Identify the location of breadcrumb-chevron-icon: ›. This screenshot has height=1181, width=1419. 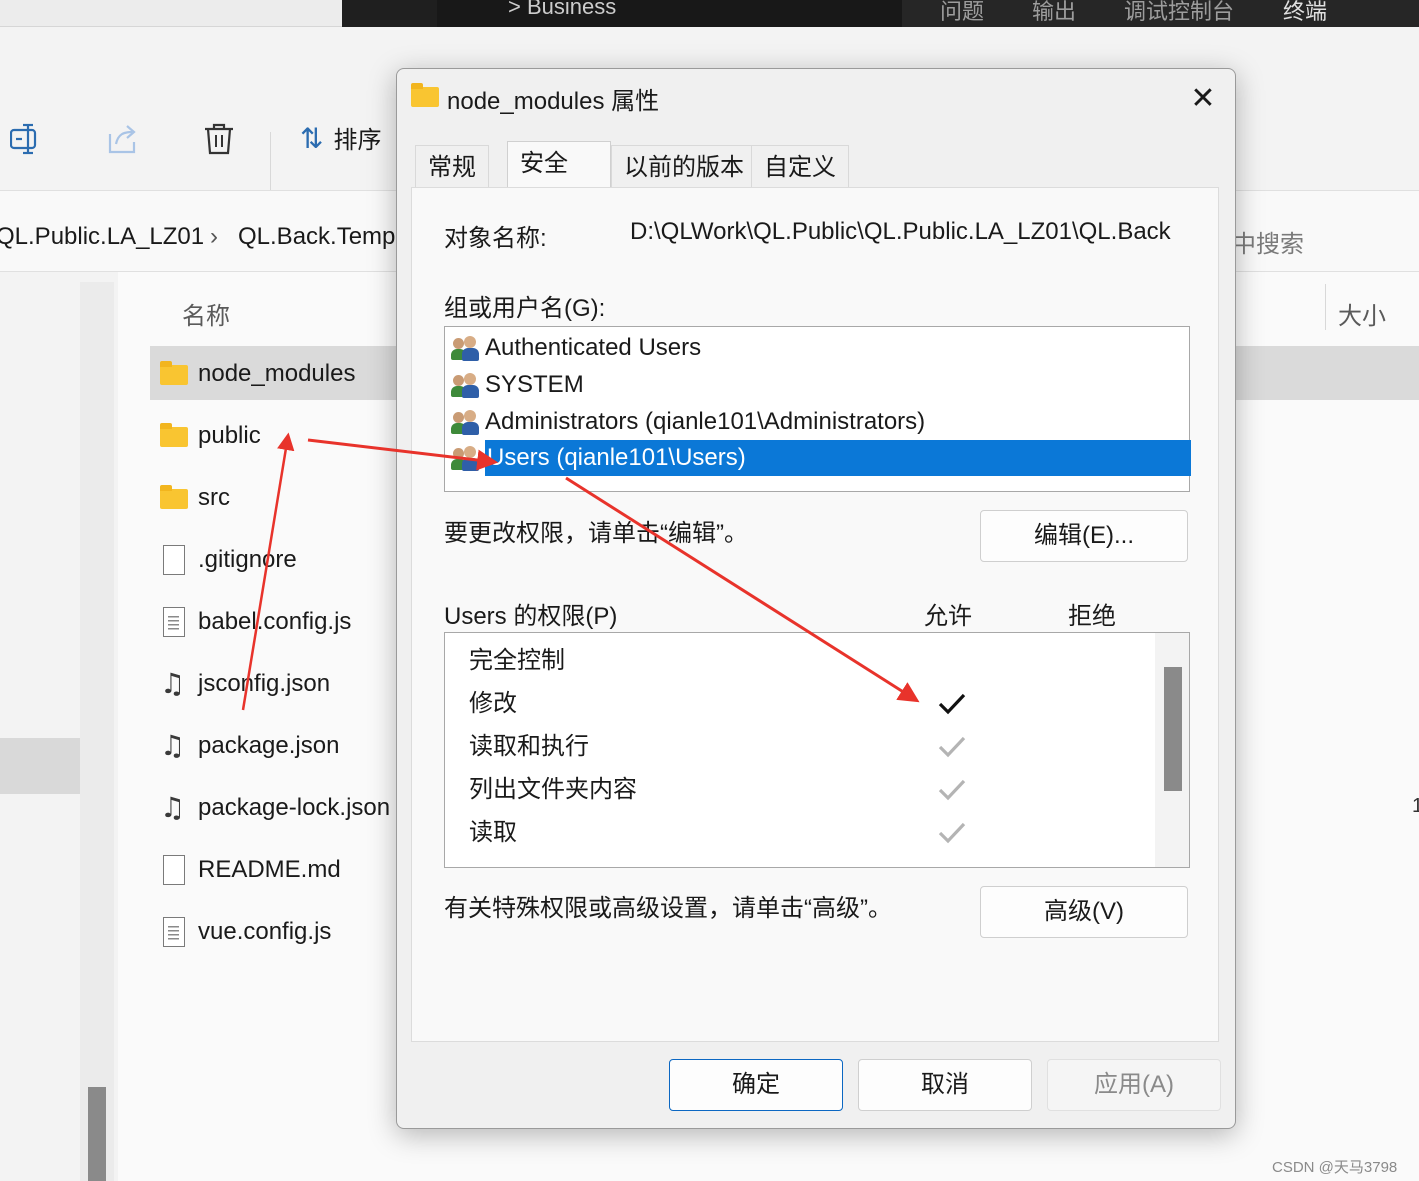
(214, 236).